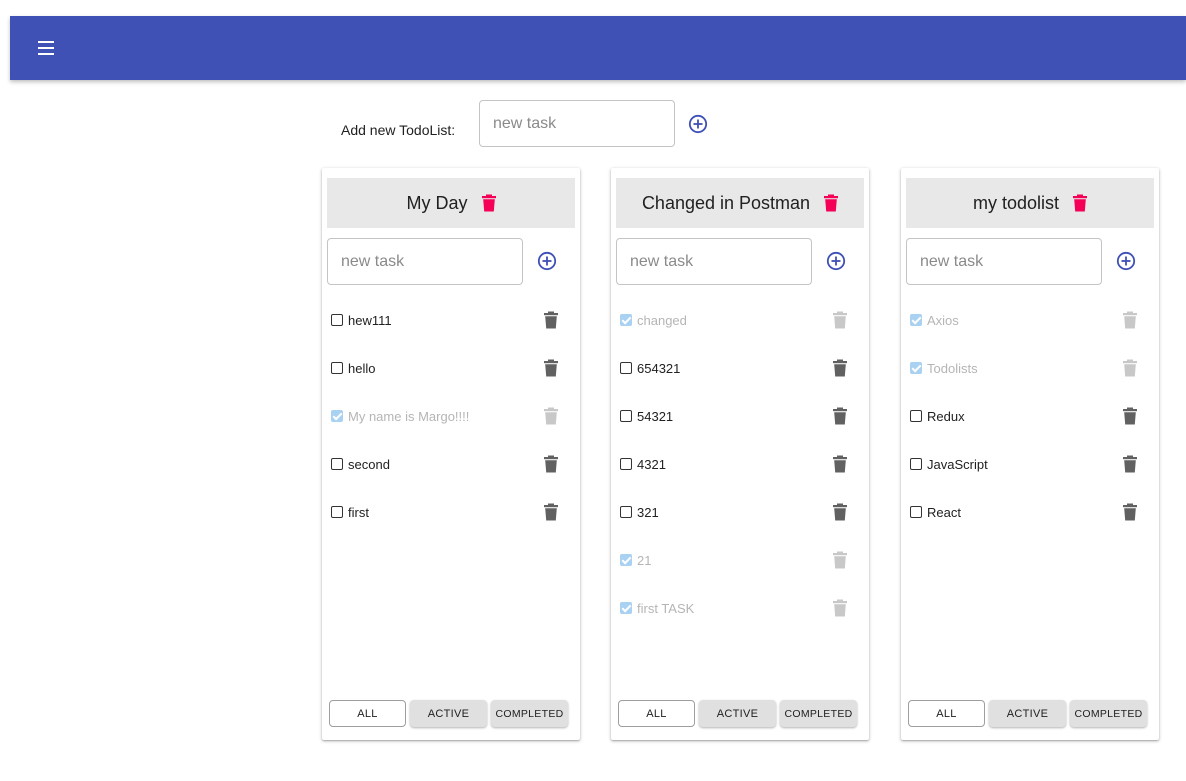 This screenshot has height=781, width=1186. What do you see at coordinates (46, 48) in the screenshot?
I see `menu-icon` at bounding box center [46, 48].